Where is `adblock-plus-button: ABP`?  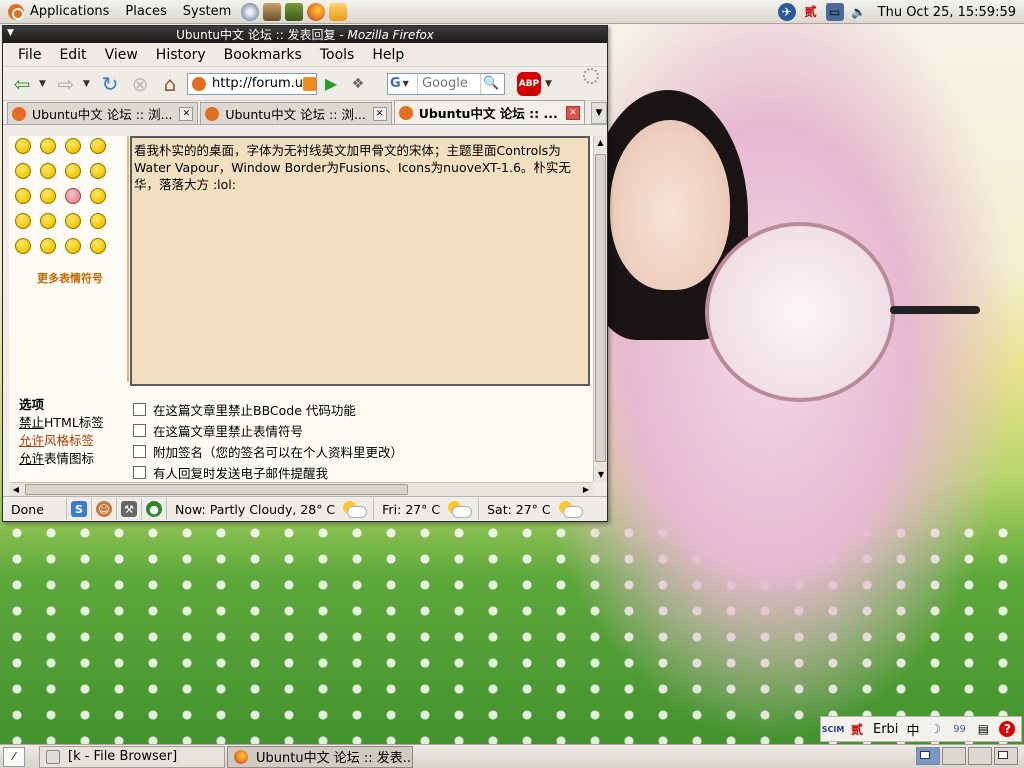 adblock-plus-button: ABP is located at coordinates (529, 83).